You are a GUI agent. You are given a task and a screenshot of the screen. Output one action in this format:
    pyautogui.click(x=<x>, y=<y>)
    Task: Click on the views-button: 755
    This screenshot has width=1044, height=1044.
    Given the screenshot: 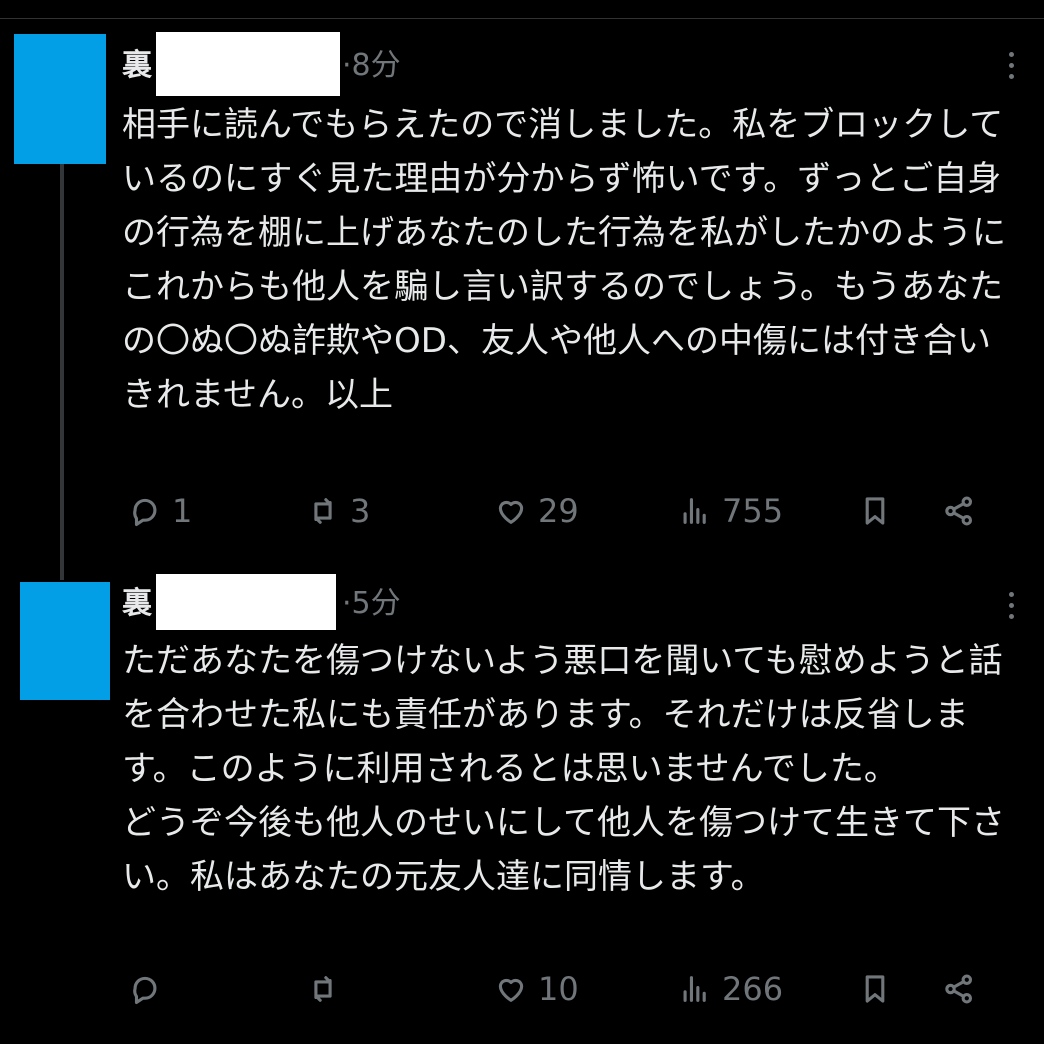 What is the action you would take?
    pyautogui.click(x=730, y=511)
    